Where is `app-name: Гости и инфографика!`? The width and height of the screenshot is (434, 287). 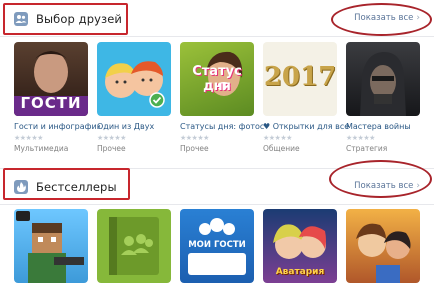 app-name: Гости и инфографика! is located at coordinates (57, 126).